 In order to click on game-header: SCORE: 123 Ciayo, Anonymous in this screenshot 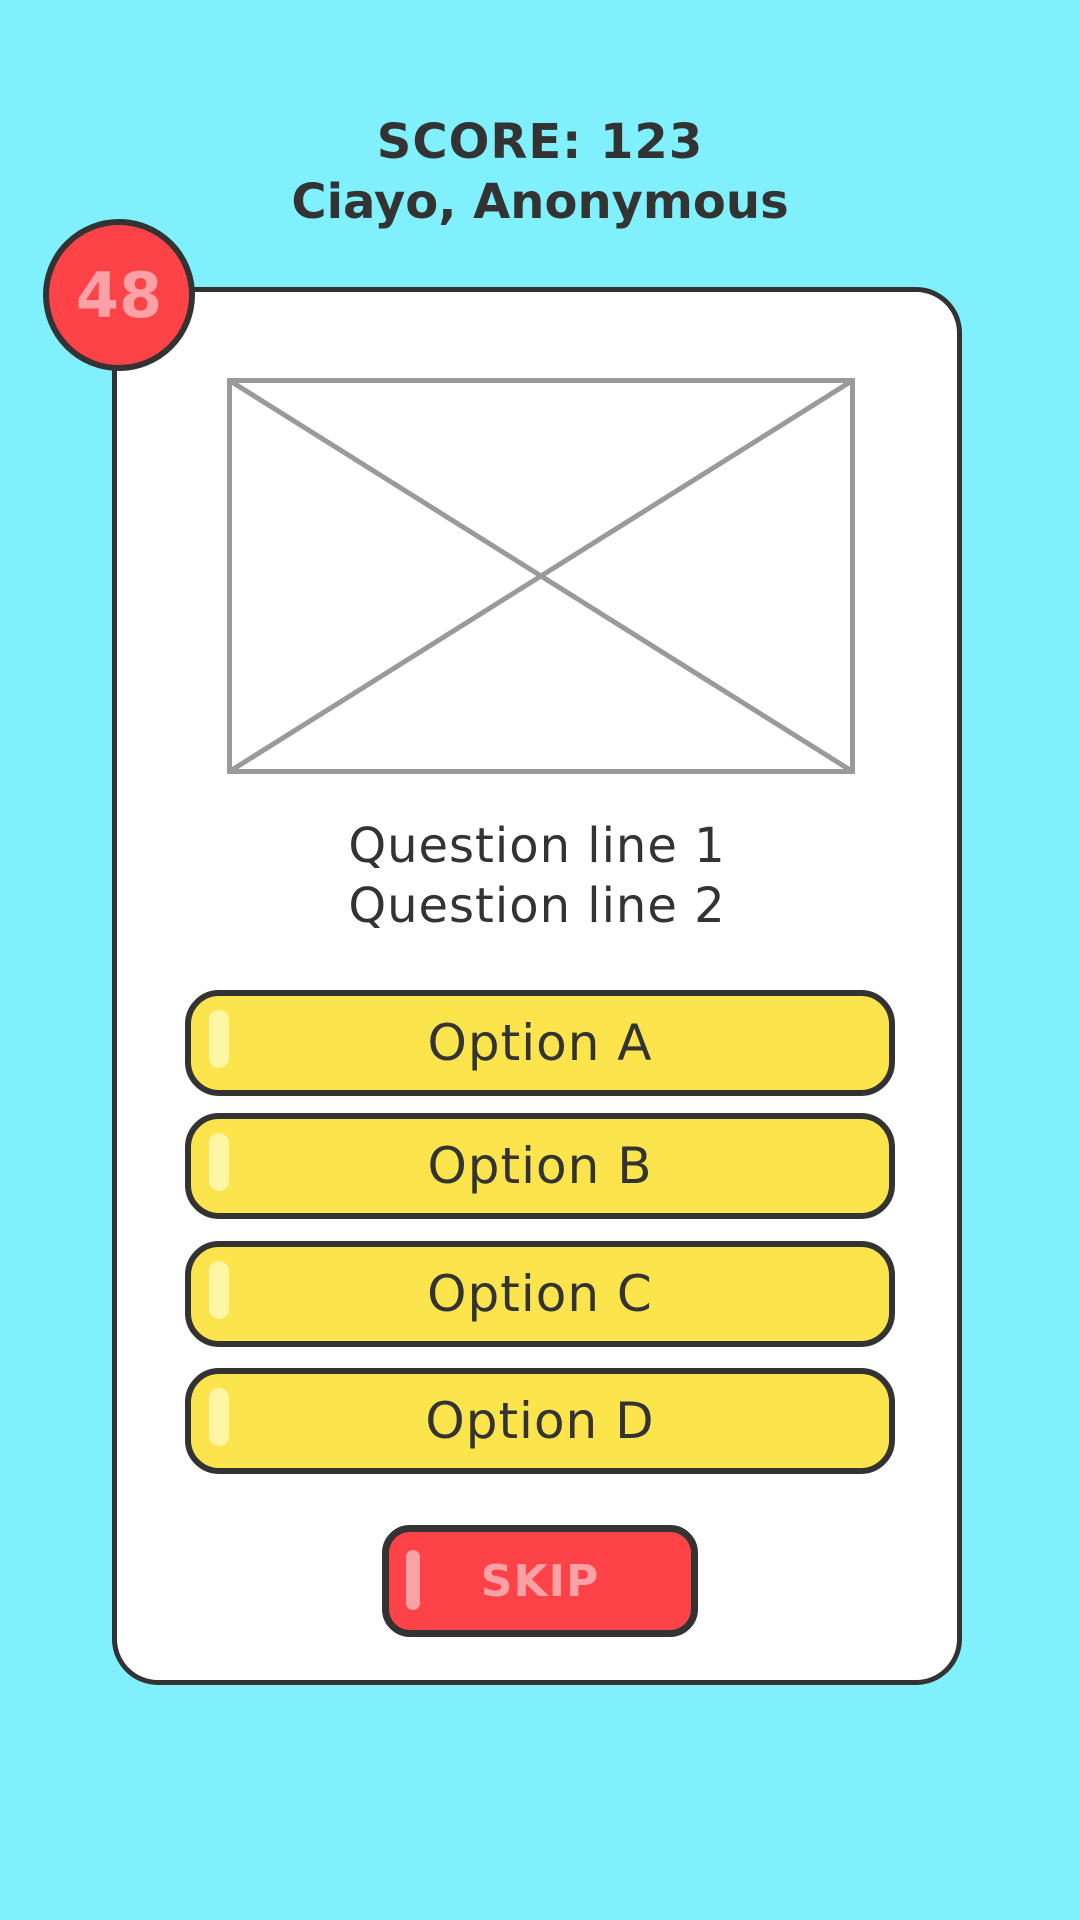, I will do `click(540, 172)`.